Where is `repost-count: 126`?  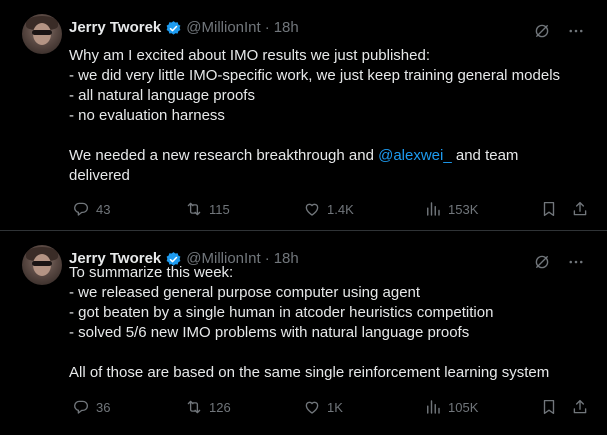 repost-count: 126 is located at coordinates (220, 407).